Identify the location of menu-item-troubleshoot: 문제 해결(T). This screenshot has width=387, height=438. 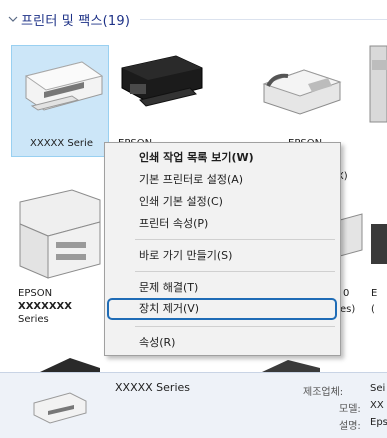
(222, 288).